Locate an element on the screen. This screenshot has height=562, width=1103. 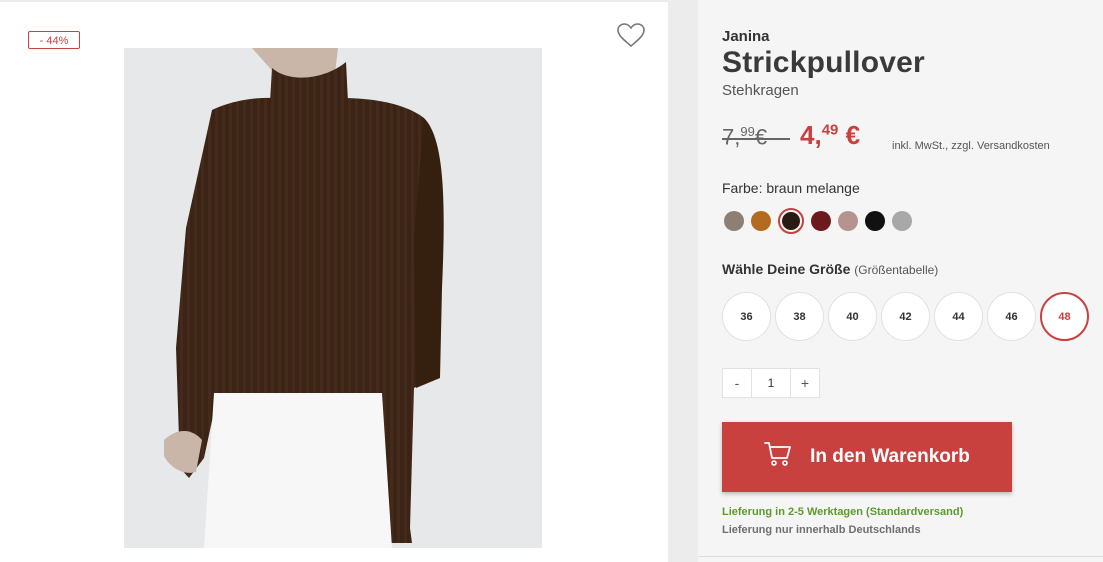
brand-name: Janina is located at coordinates (746, 36).